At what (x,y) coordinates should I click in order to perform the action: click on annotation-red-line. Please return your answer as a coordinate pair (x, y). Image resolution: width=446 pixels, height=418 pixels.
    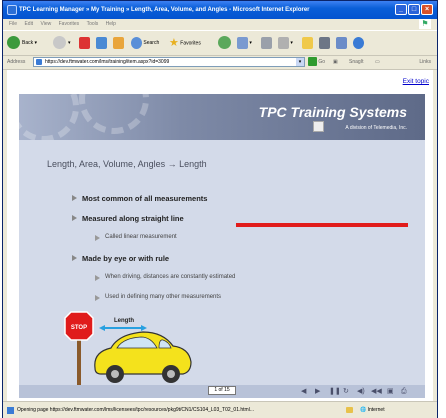
    Looking at the image, I should click on (322, 225).